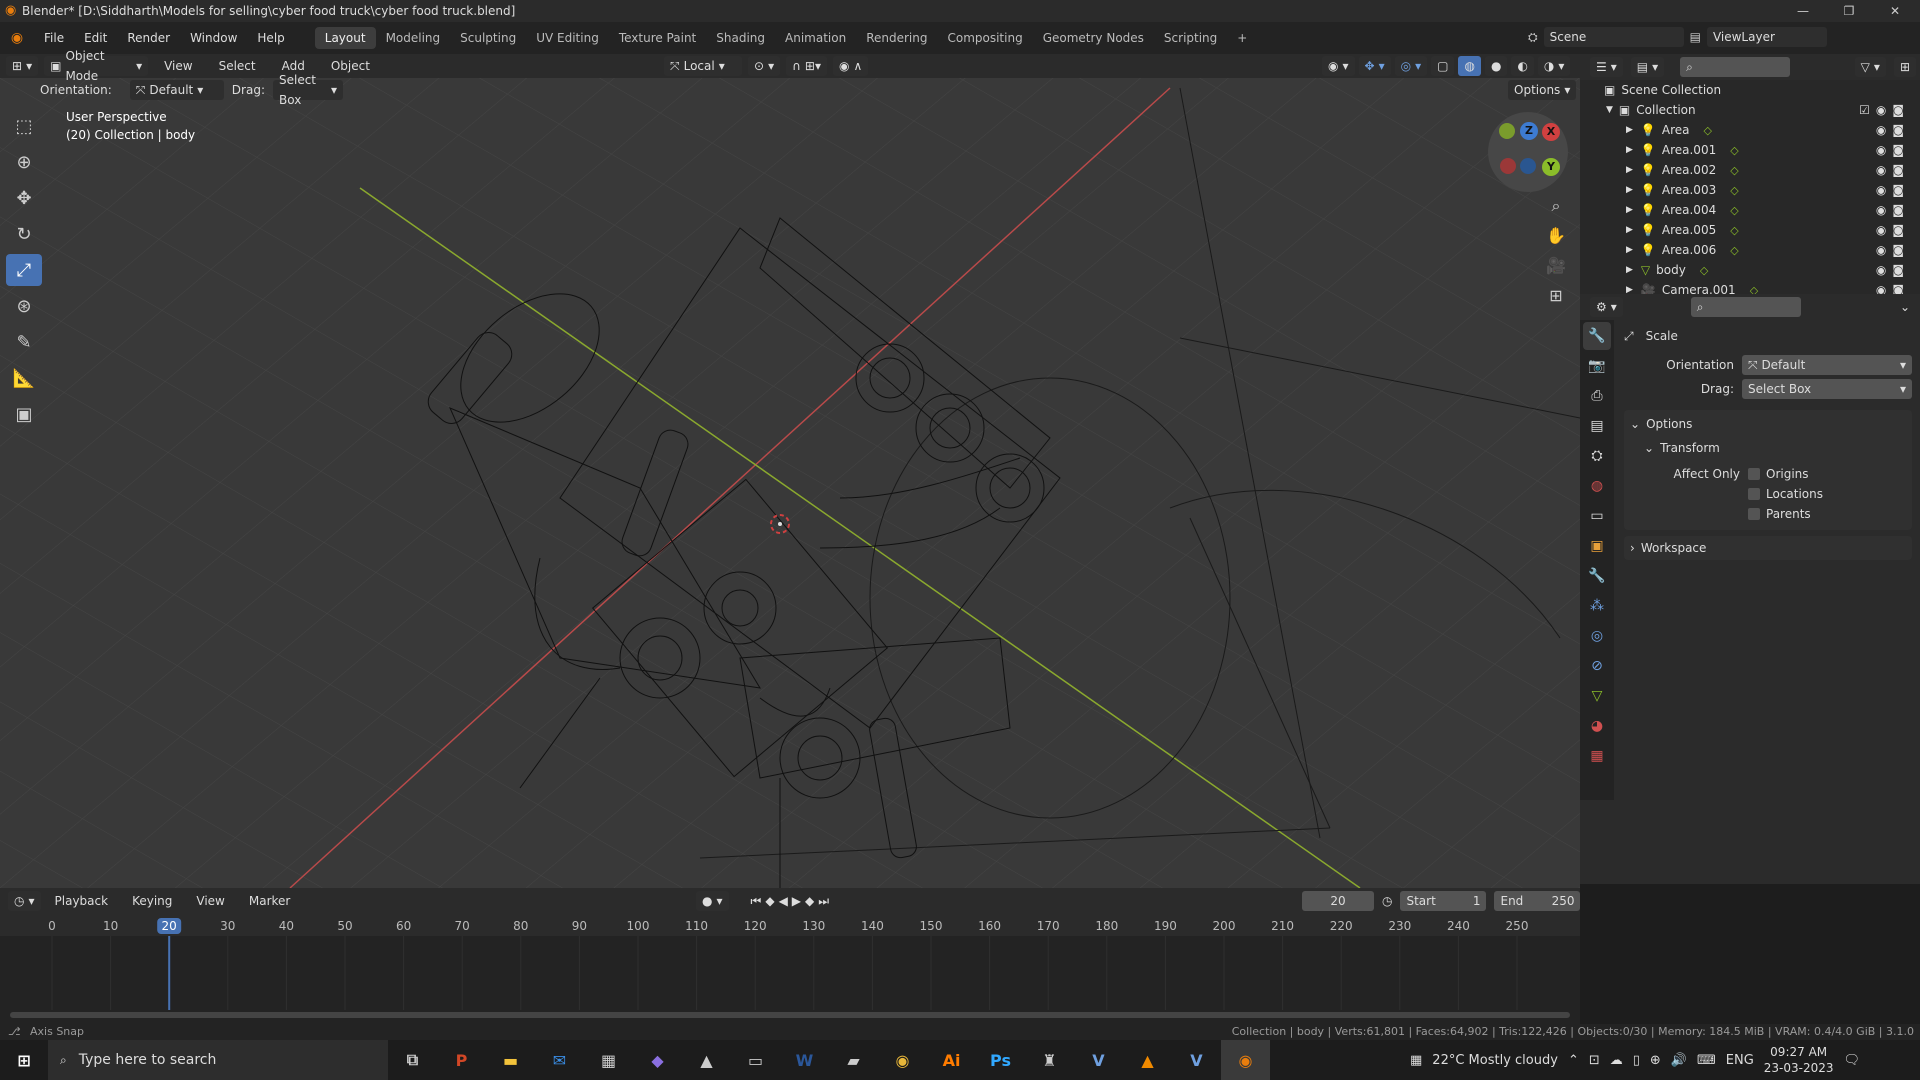 The image size is (1920, 1080). What do you see at coordinates (984, 38) in the screenshot?
I see `tab-compositing: Compositing` at bounding box center [984, 38].